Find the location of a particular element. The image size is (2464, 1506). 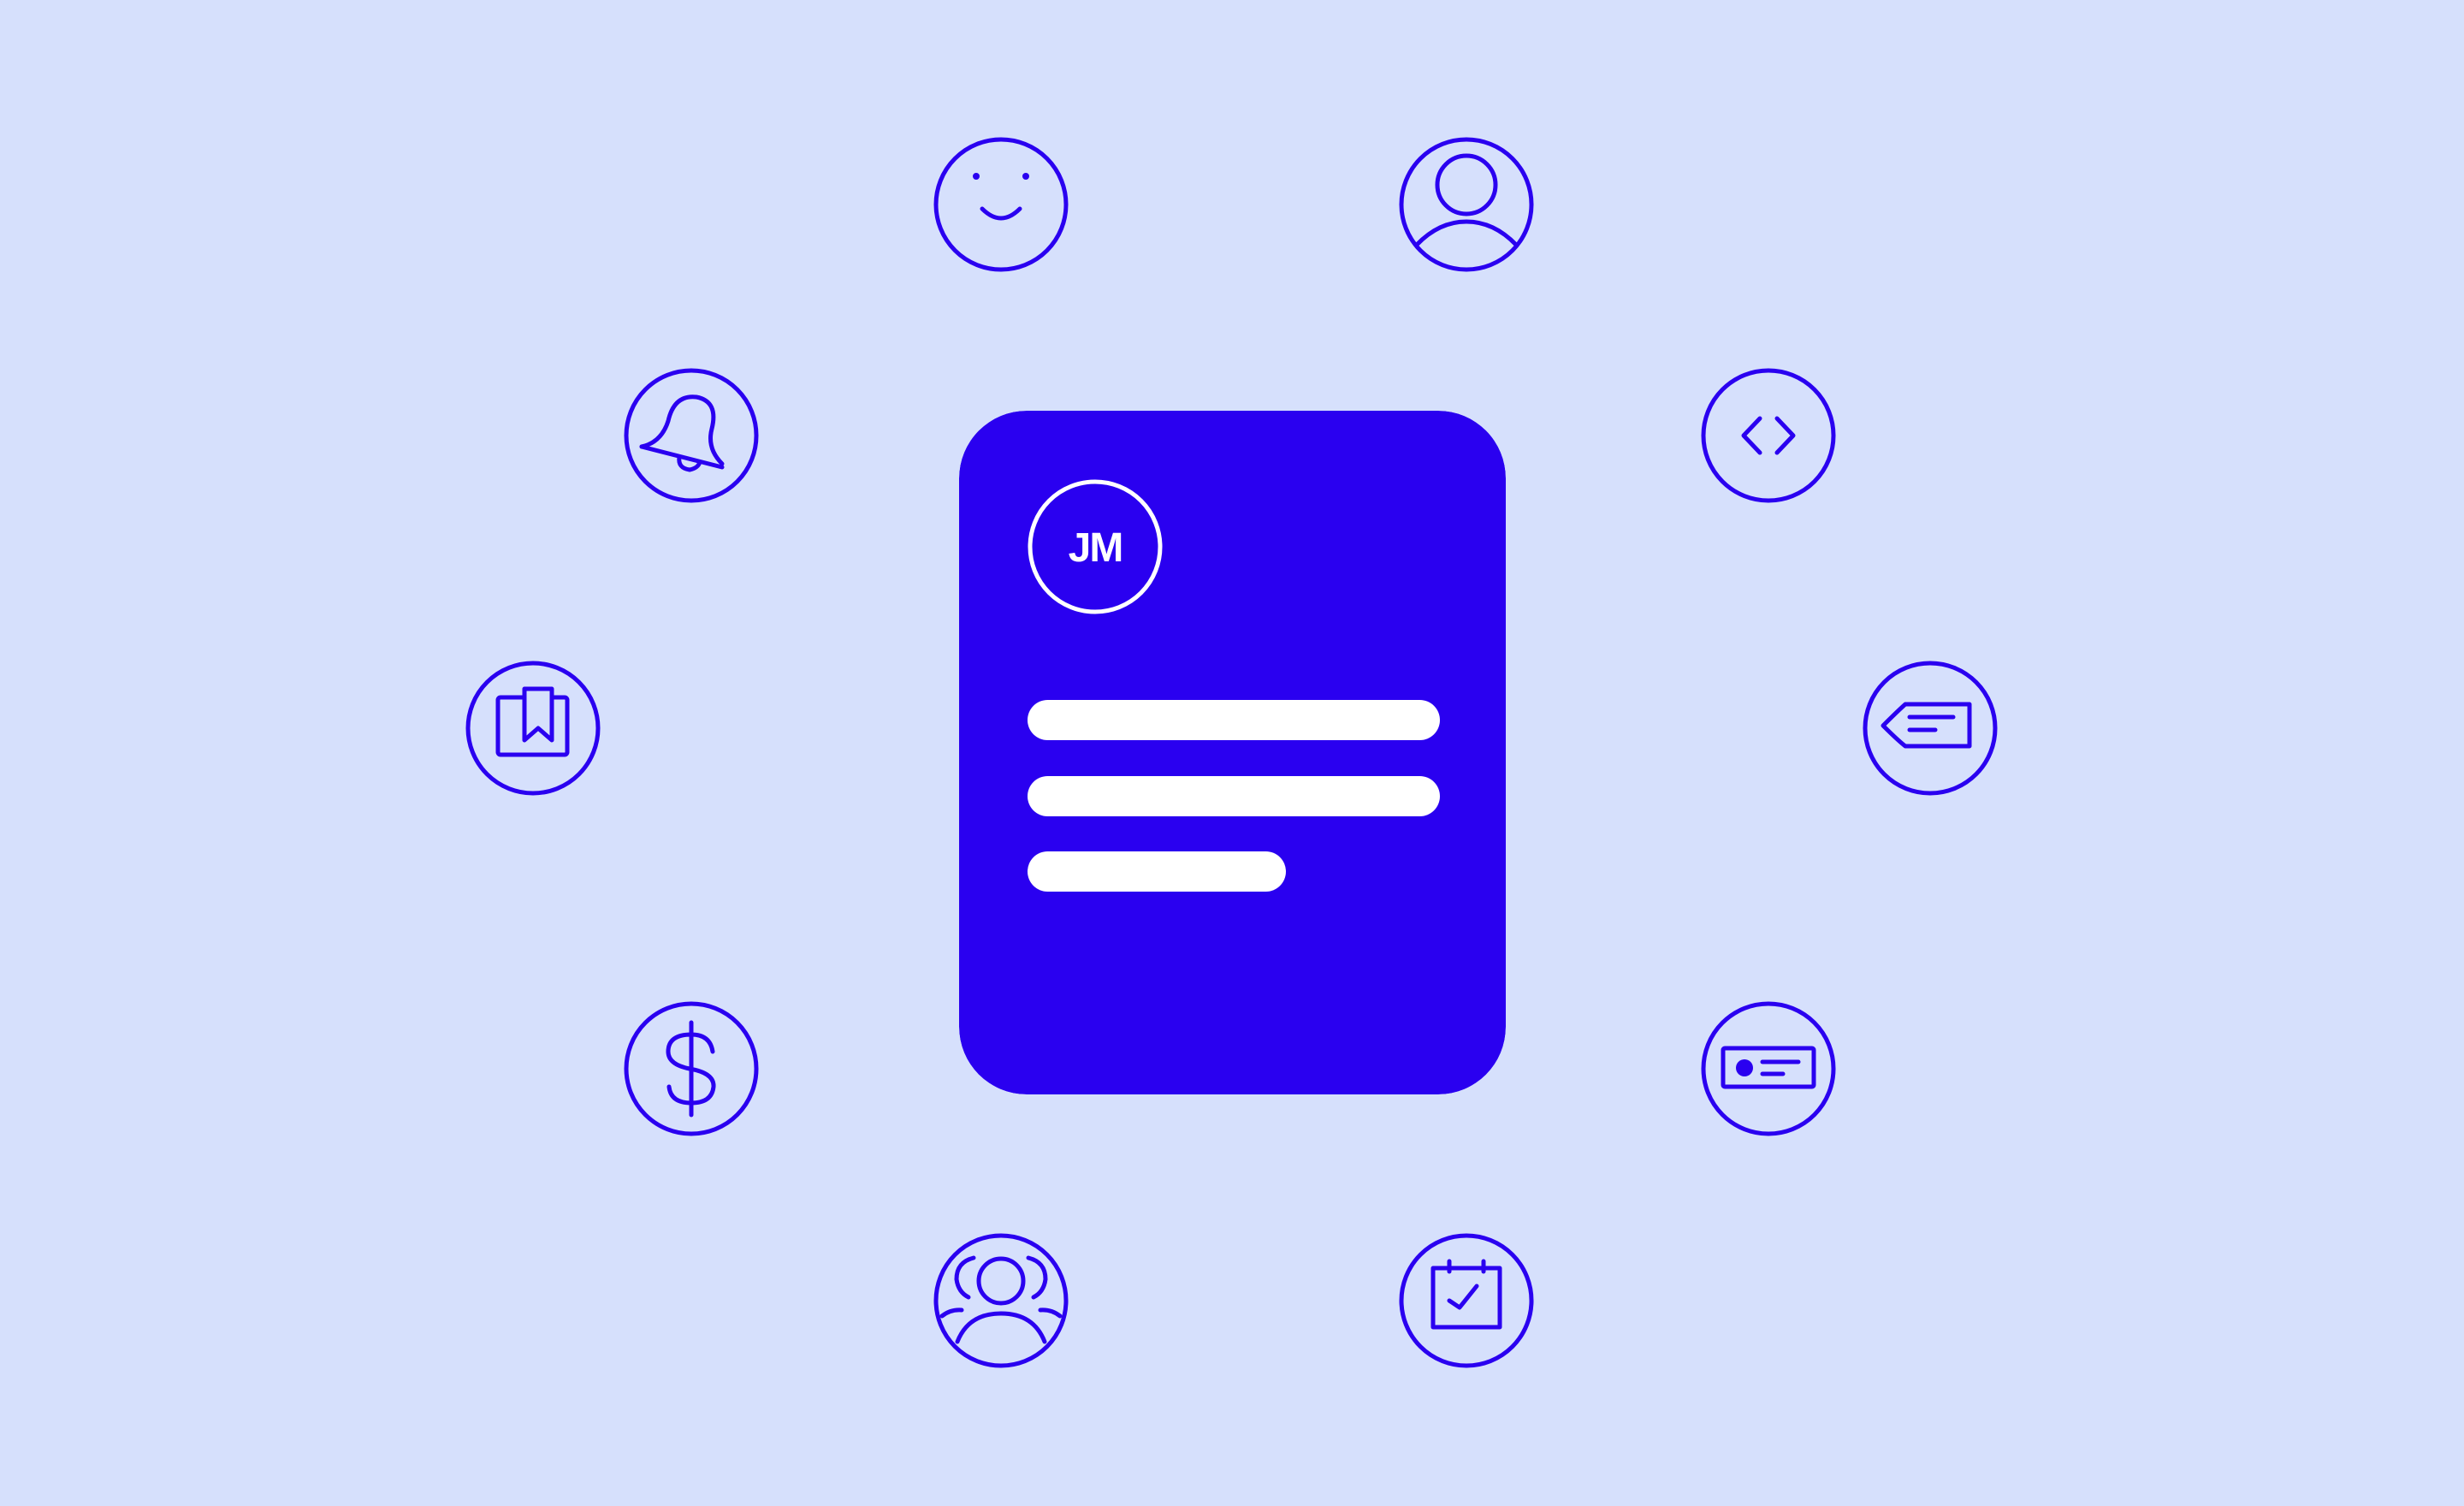

dollar-icon is located at coordinates (691, 1069).